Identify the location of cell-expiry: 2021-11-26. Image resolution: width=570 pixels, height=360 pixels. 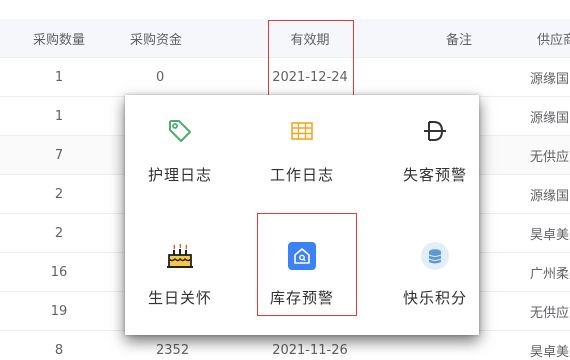
(310, 350).